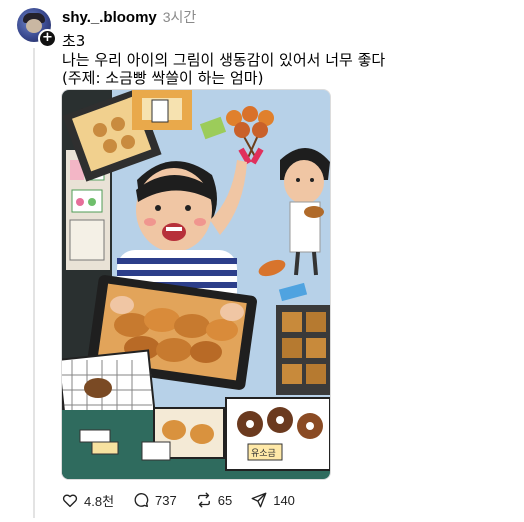  I want to click on comment-count: 737, so click(166, 500).